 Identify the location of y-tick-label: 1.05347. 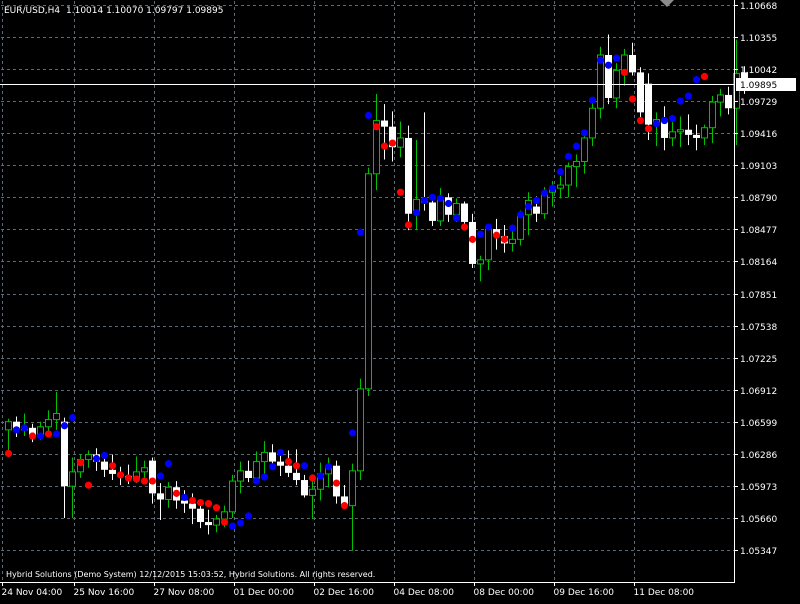
(758, 552).